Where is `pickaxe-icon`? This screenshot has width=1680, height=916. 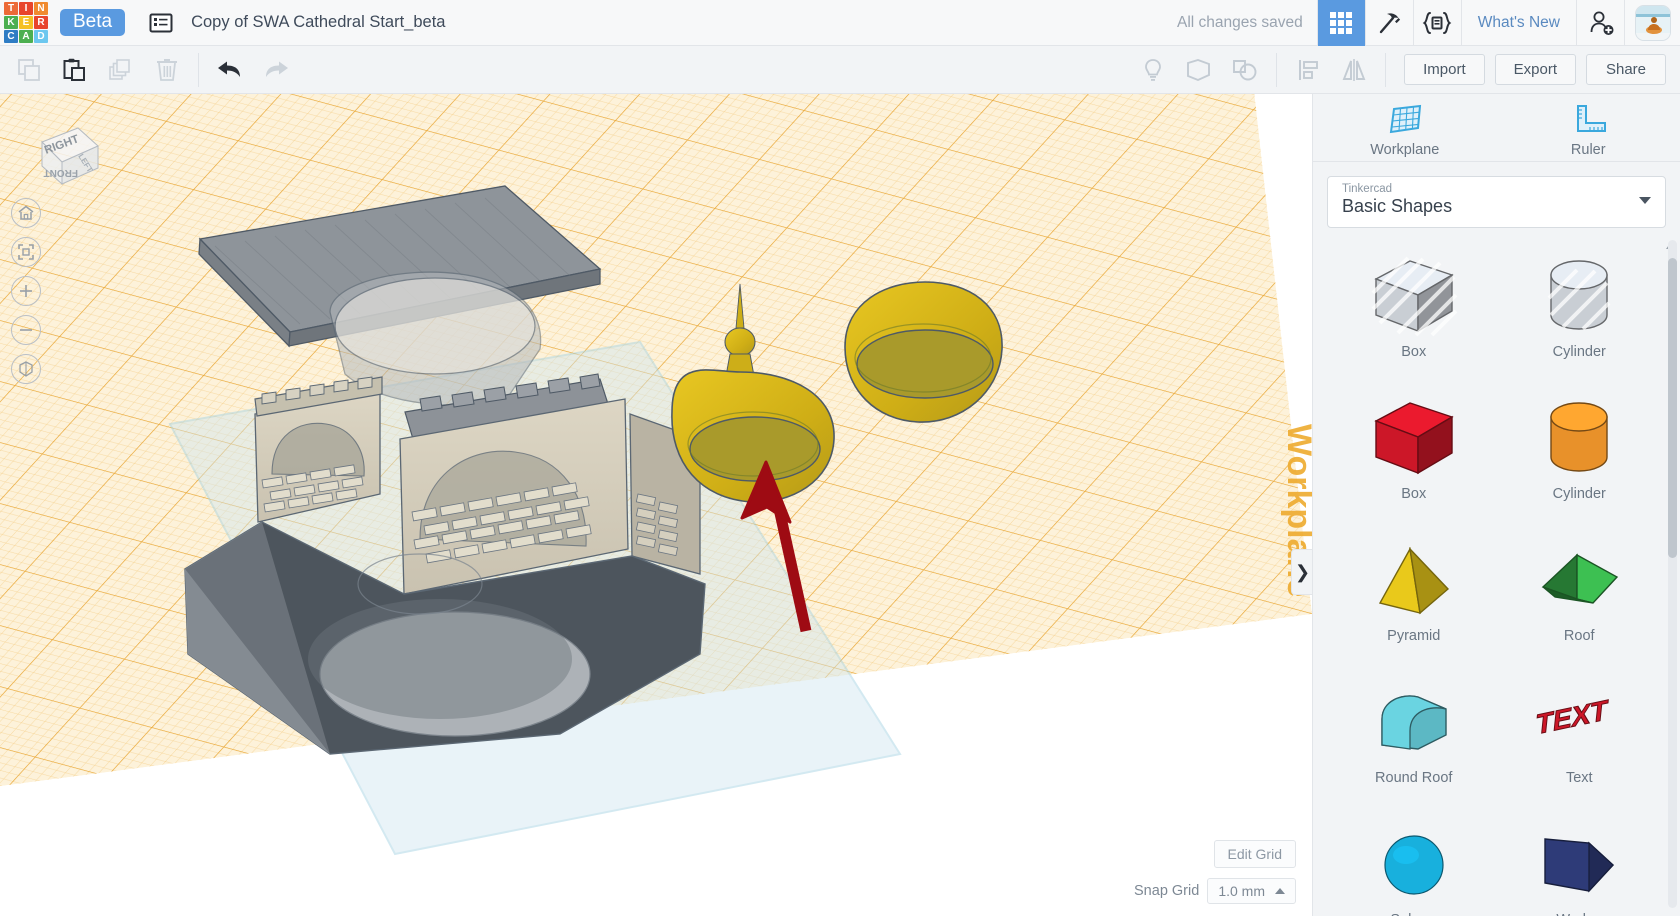 pickaxe-icon is located at coordinates (1390, 22).